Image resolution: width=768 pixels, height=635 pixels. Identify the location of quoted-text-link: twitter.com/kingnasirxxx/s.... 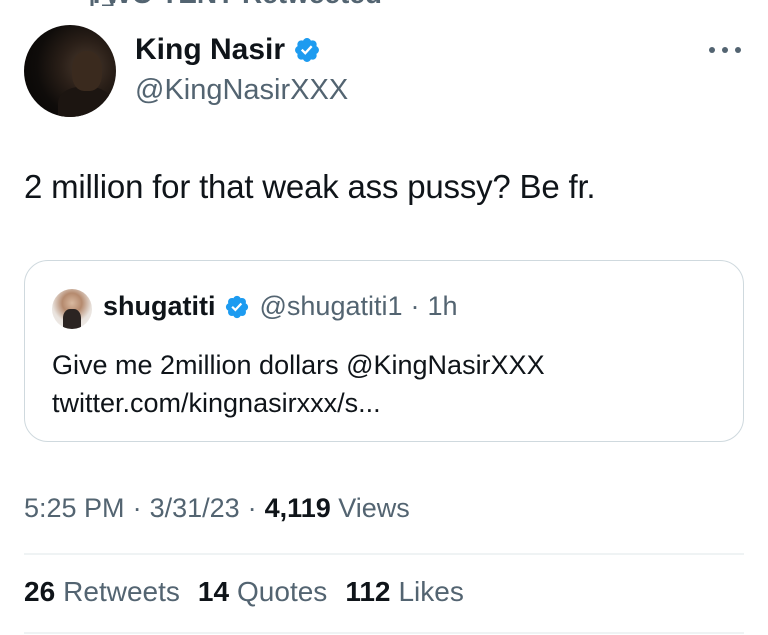
(298, 403).